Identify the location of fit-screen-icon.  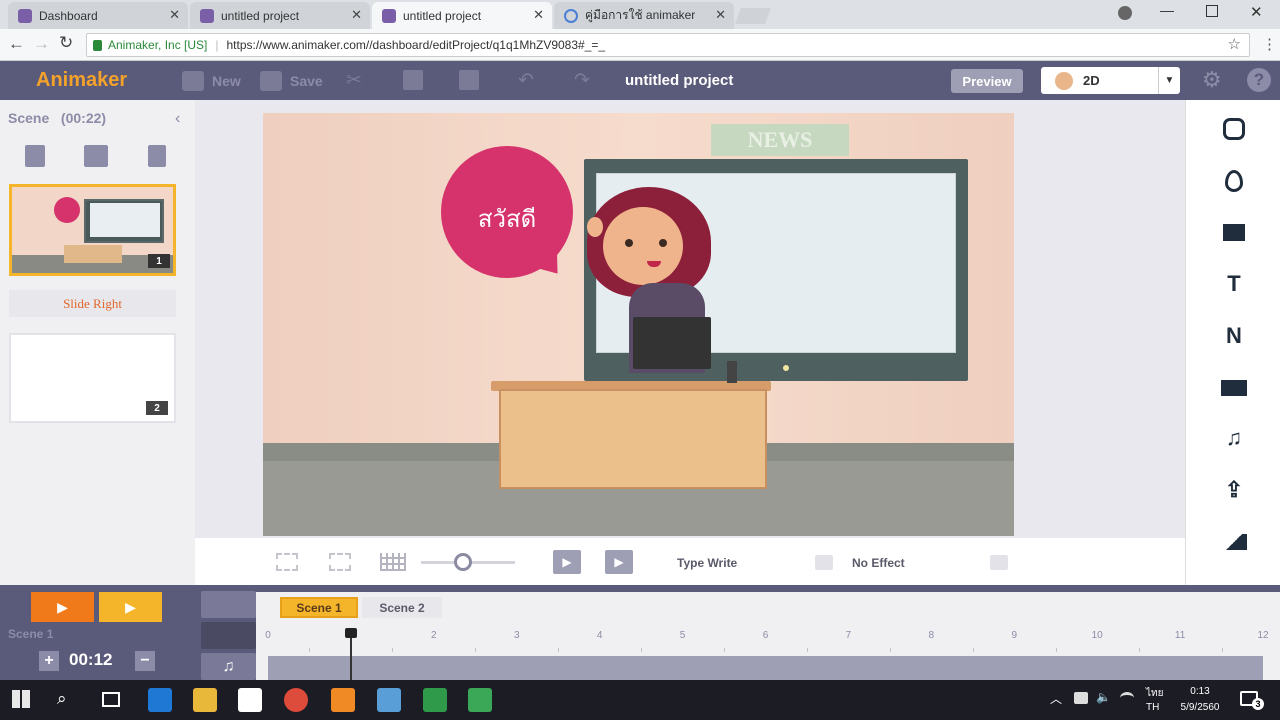
(287, 562).